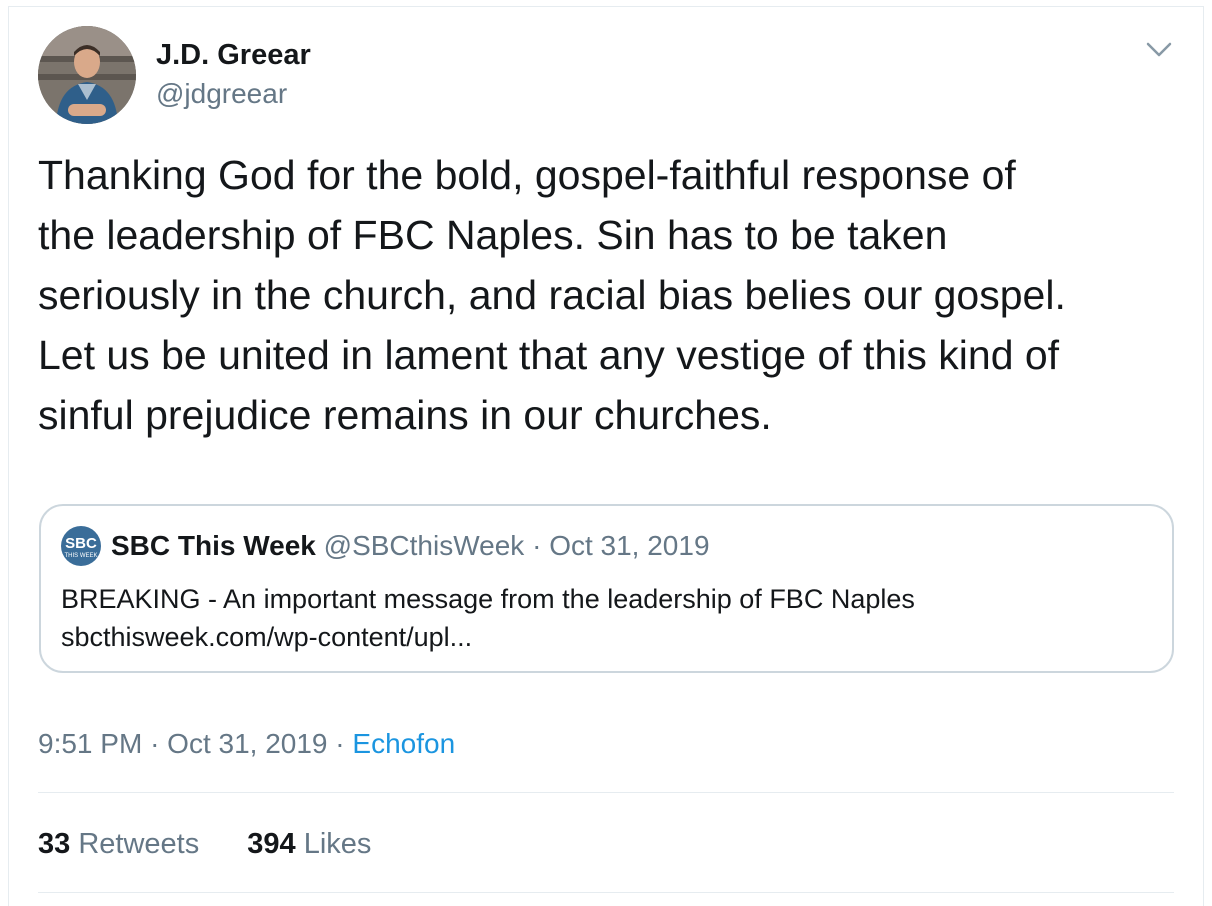 This screenshot has height=906, width=1212. What do you see at coordinates (213, 545) in the screenshot?
I see `quoted-author-name: SBC This Week` at bounding box center [213, 545].